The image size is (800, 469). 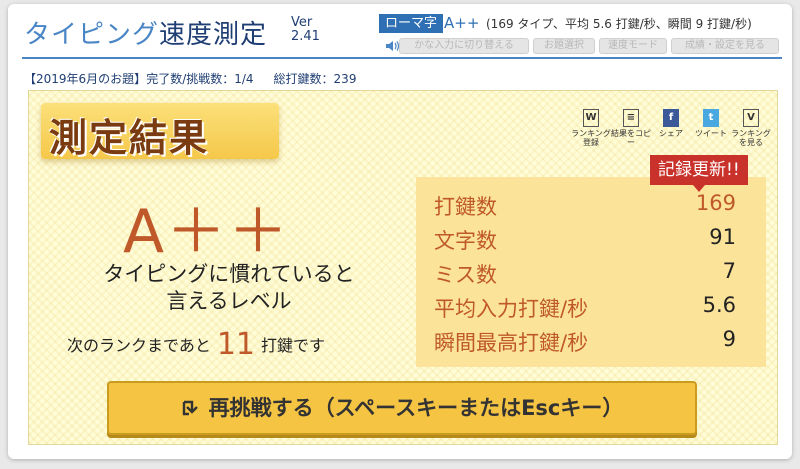 I want to click on version-label: Ver 2.41, so click(x=305, y=30).